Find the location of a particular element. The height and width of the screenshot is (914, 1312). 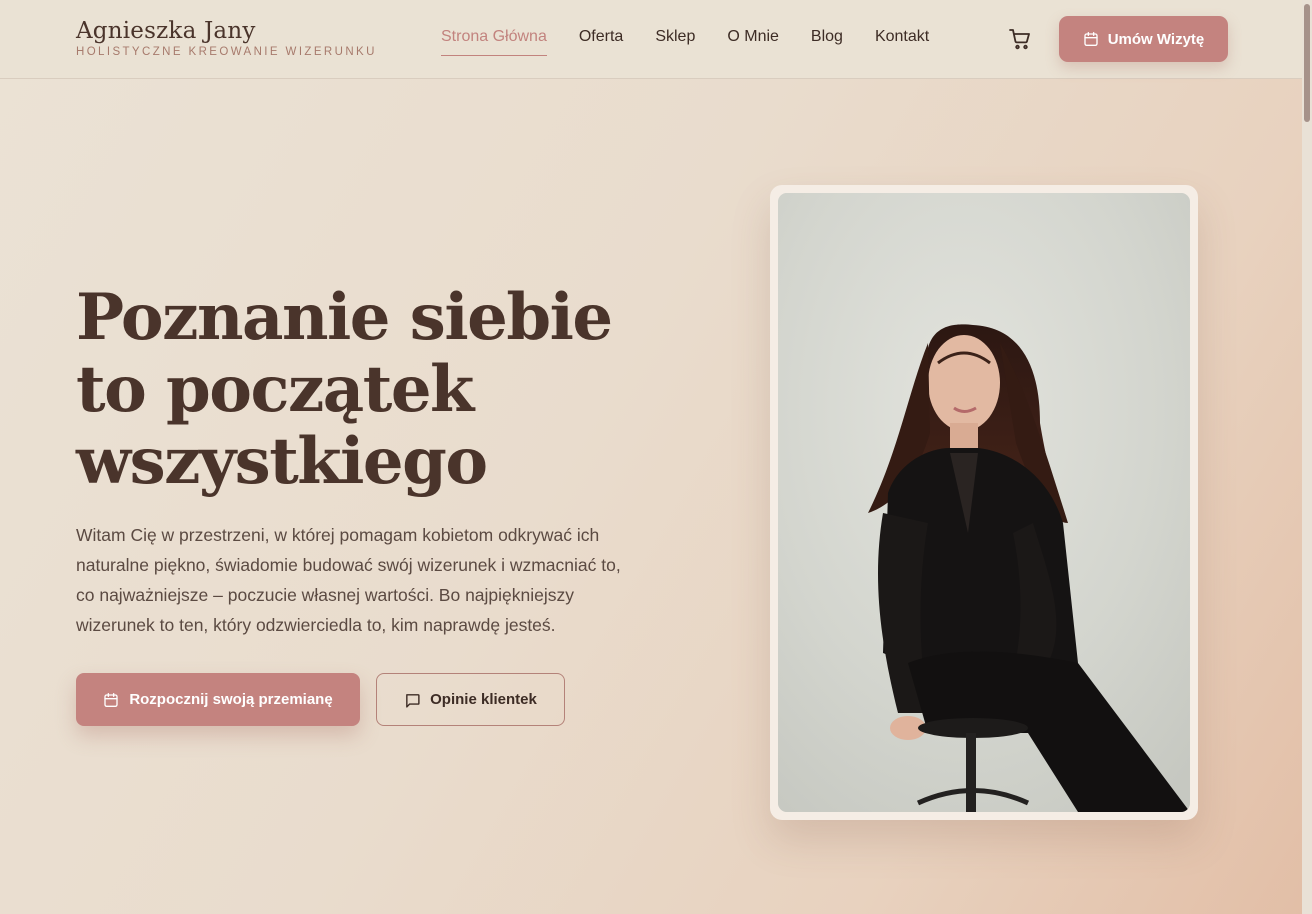

client-reviews-button: Opinie klientek is located at coordinates (470, 699).